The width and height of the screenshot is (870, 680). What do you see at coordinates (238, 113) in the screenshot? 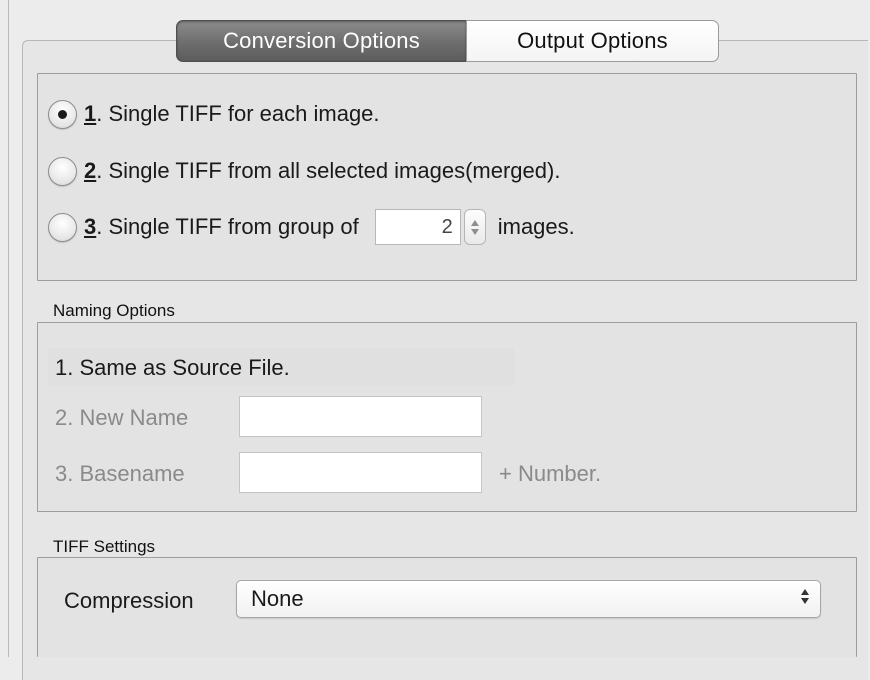
I see `option-label: . Single TIFF for each image.` at bounding box center [238, 113].